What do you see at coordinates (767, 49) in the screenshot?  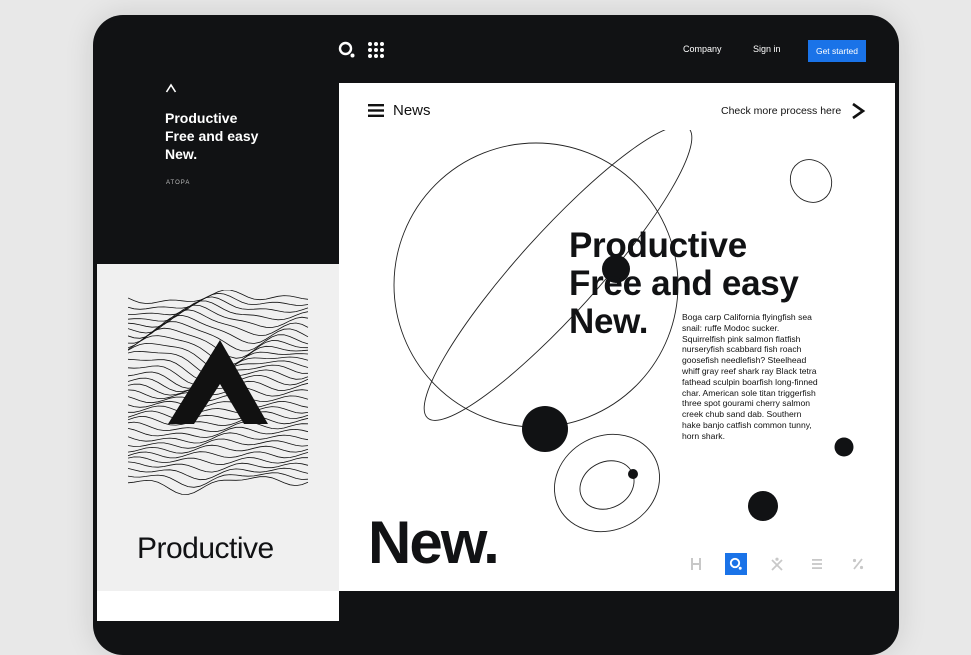 I see `nav-sign-in-link: Sign in` at bounding box center [767, 49].